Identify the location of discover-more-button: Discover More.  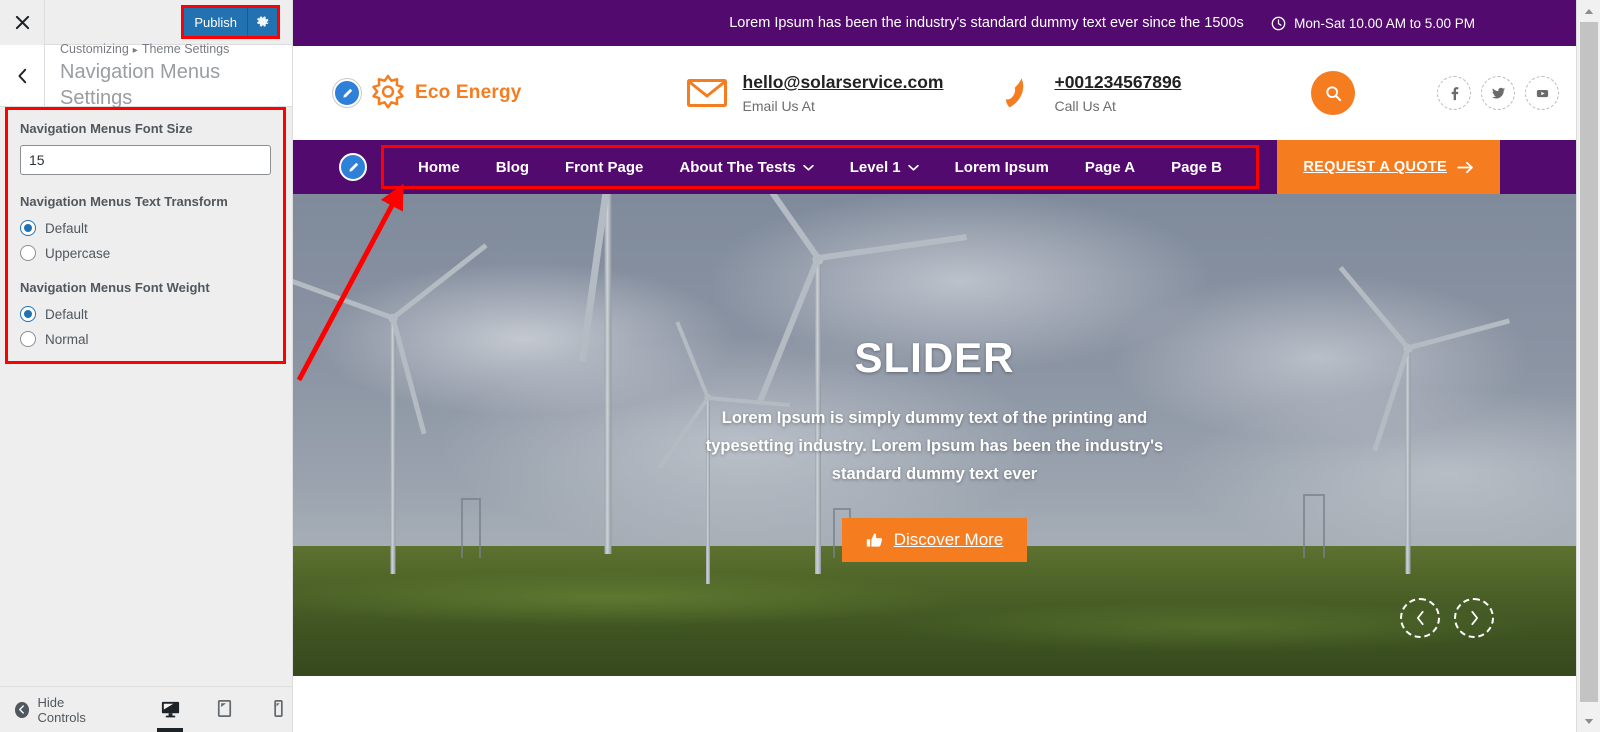
(934, 540).